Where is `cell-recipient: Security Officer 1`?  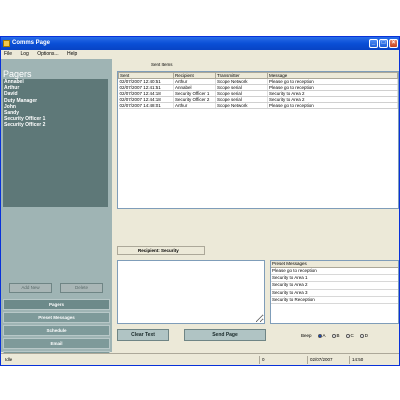 cell-recipient: Security Officer 1 is located at coordinates (194, 93).